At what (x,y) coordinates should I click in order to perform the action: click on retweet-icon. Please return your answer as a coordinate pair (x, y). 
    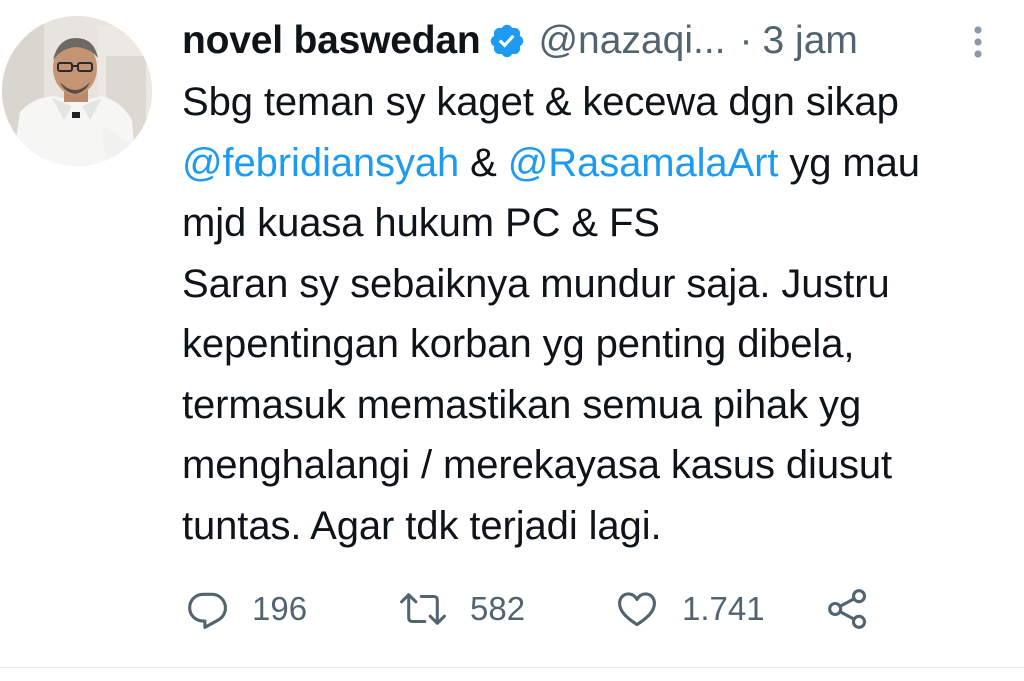
    Looking at the image, I should click on (423, 609).